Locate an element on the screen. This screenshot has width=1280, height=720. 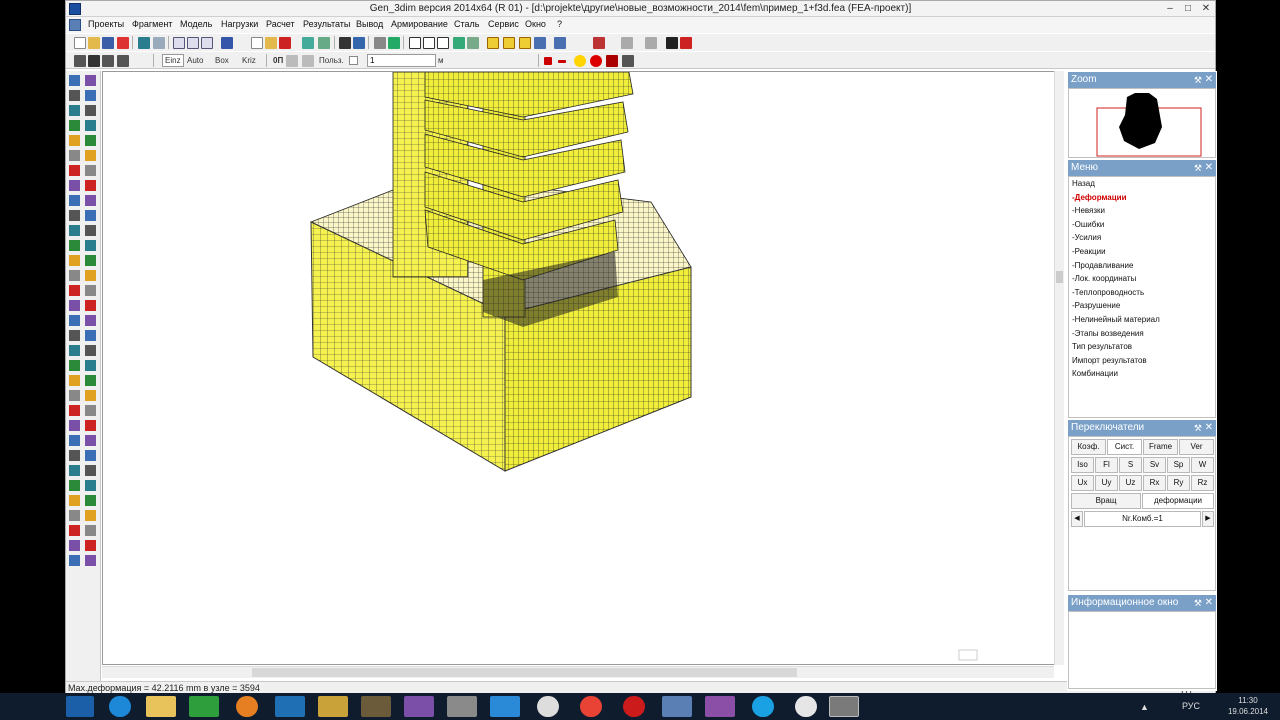
app-8-icon is located at coordinates (806, 706).